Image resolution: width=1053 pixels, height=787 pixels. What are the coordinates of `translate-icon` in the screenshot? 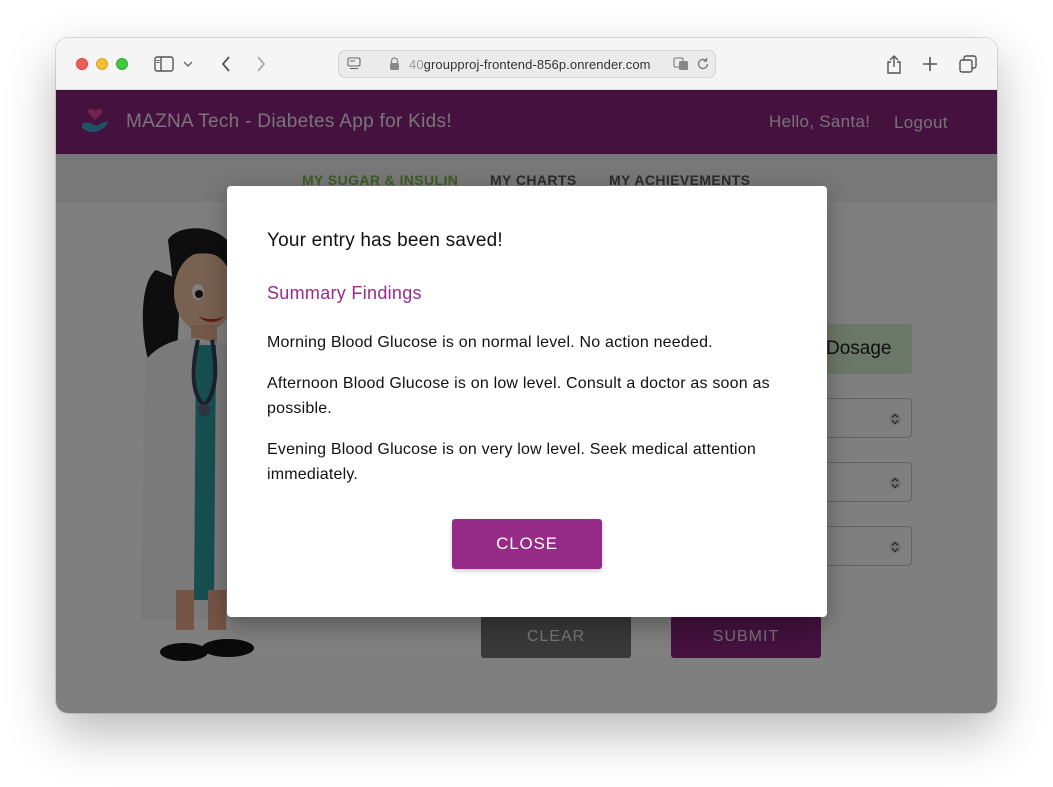 It's located at (681, 66).